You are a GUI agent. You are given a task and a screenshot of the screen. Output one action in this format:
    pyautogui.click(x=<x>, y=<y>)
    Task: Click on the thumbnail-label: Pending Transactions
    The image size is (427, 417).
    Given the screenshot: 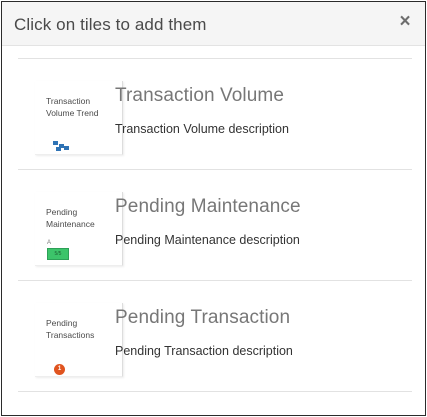 What is the action you would take?
    pyautogui.click(x=70, y=329)
    